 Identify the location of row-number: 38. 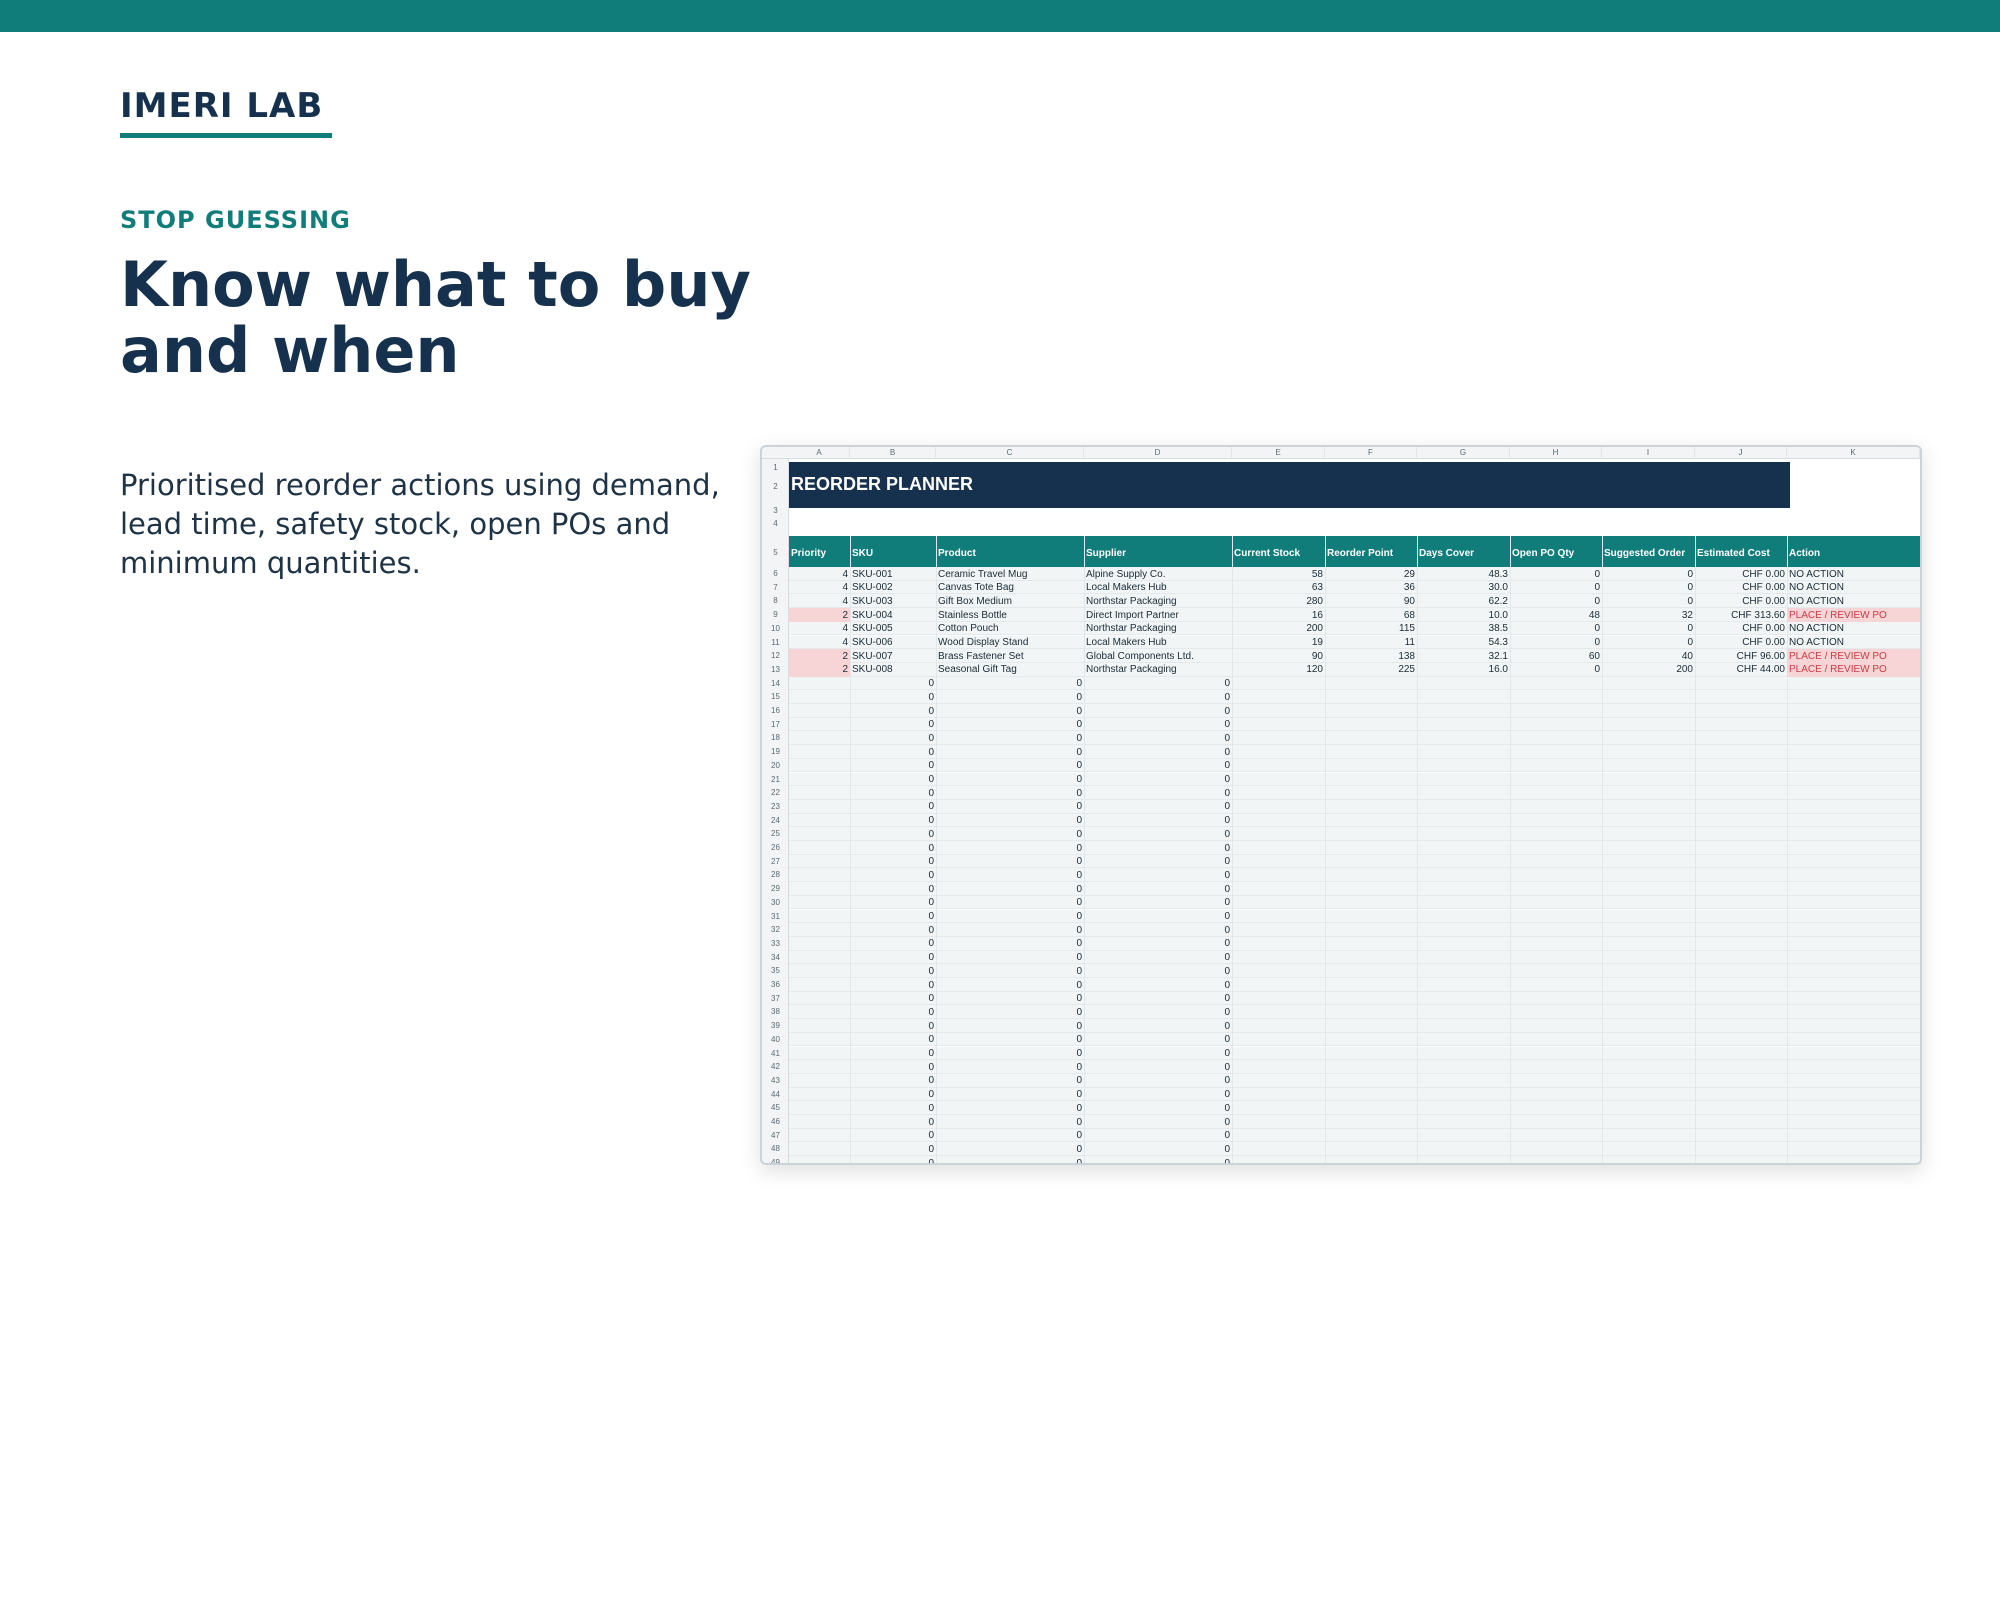
(775, 1011).